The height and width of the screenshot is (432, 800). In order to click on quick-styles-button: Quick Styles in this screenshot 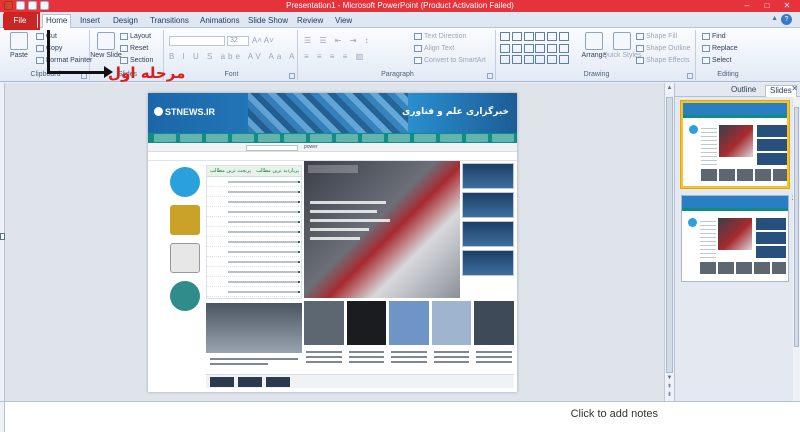, I will do `click(622, 45)`.